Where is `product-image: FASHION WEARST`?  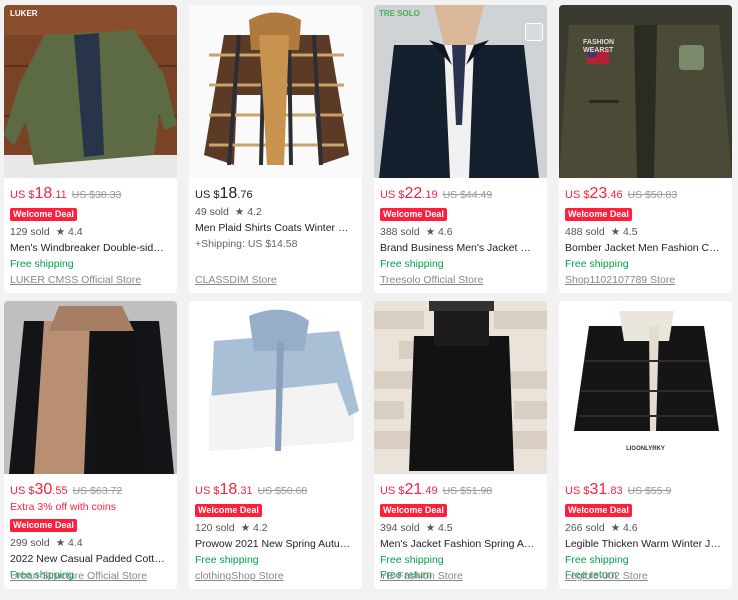
product-image: FASHION WEARST is located at coordinates (645, 91).